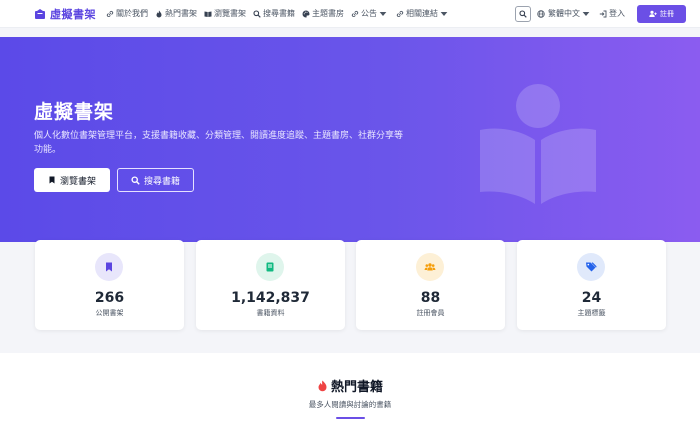  I want to click on brand-logo: 虛擬書架, so click(65, 14).